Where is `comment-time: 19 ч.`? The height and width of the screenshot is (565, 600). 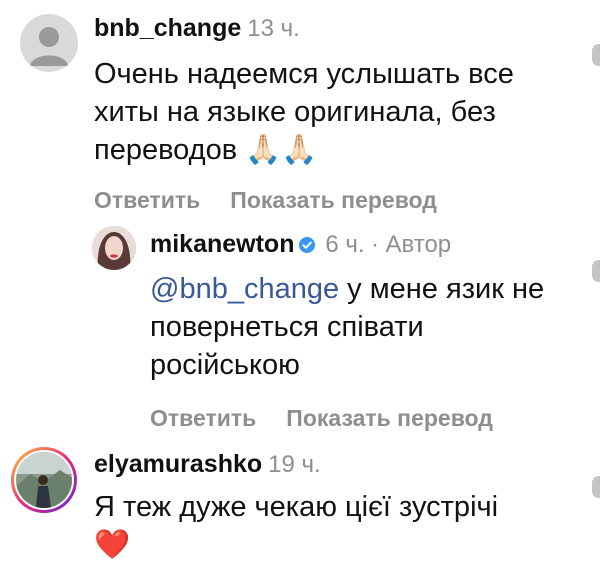
comment-time: 19 ч. is located at coordinates (294, 464).